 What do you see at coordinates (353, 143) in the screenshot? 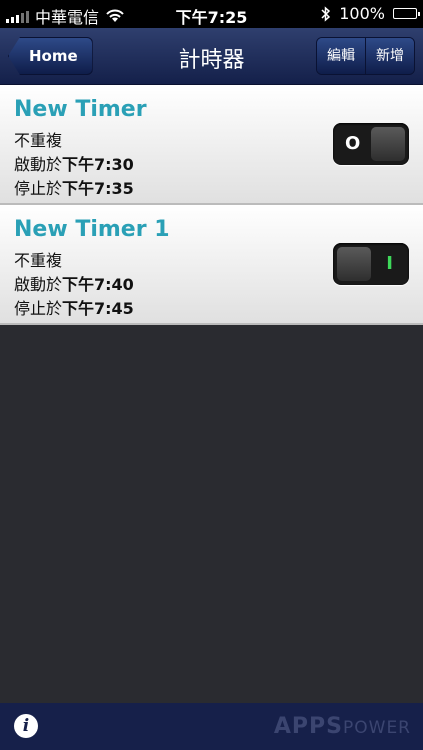
I see `switch-label: O` at bounding box center [353, 143].